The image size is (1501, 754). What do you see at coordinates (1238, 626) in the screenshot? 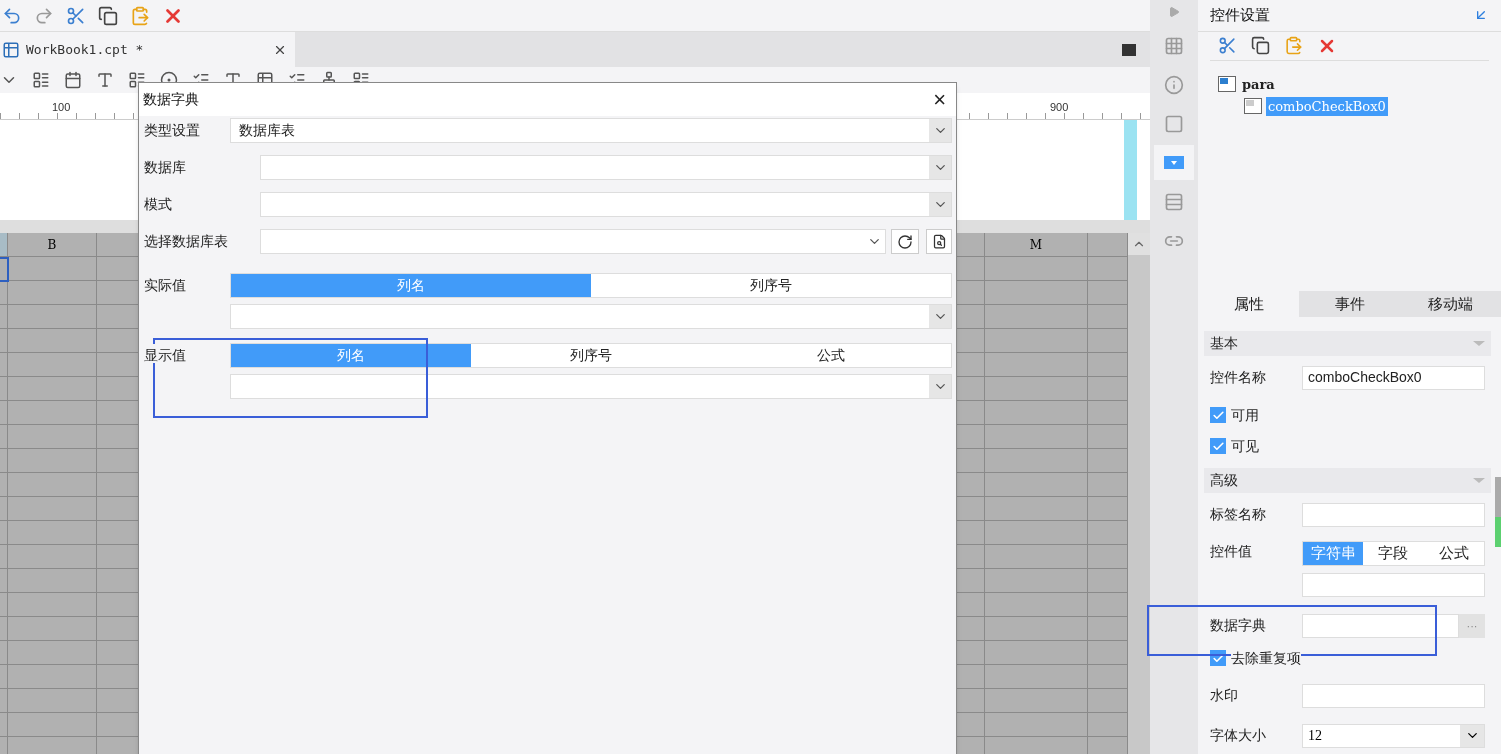
I see `property-label: 数据字典` at bounding box center [1238, 626].